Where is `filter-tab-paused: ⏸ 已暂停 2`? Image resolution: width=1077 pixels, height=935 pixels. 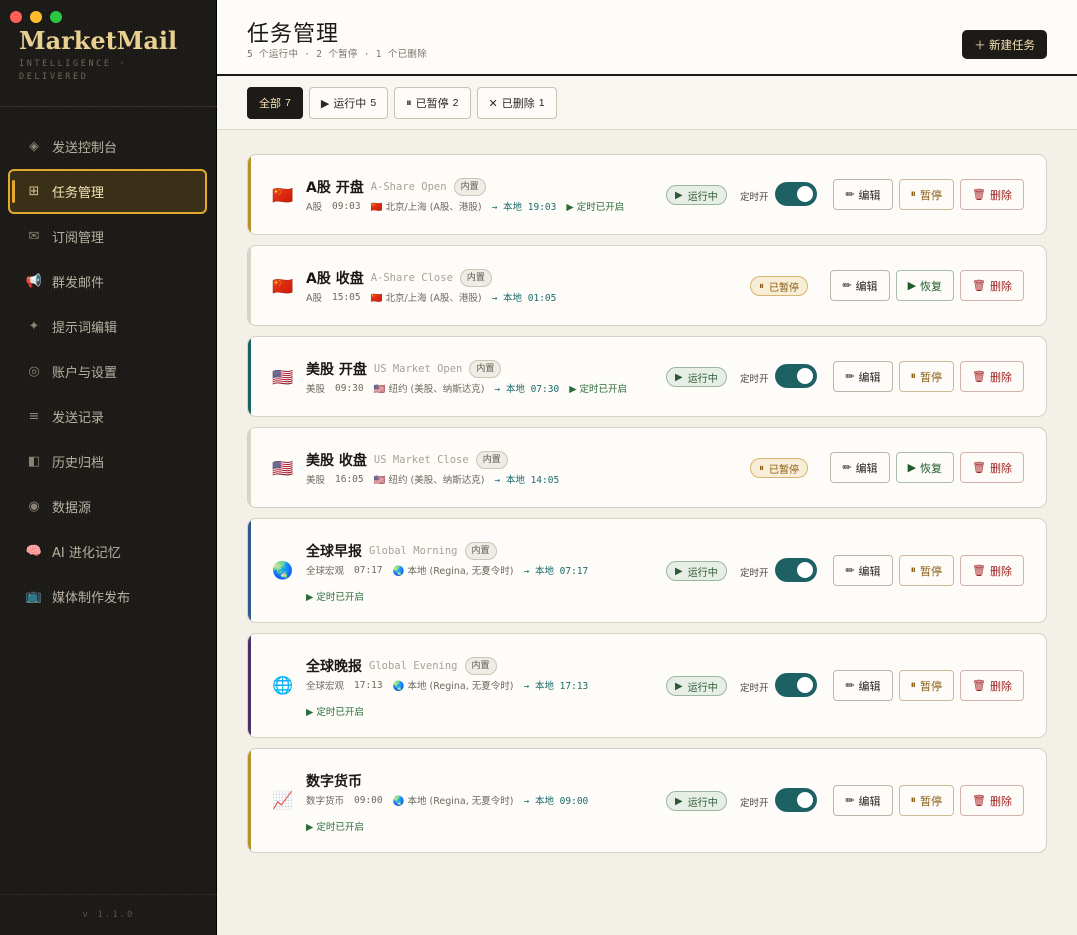 filter-tab-paused: ⏸ 已暂停 2 is located at coordinates (432, 103).